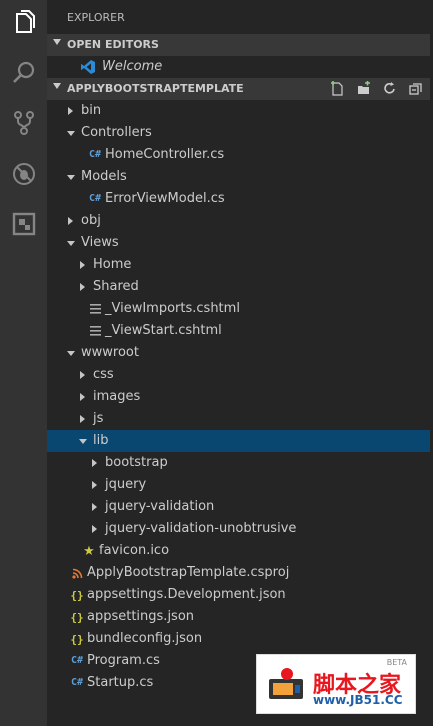  I want to click on new-folder-icon, so click(363, 88).